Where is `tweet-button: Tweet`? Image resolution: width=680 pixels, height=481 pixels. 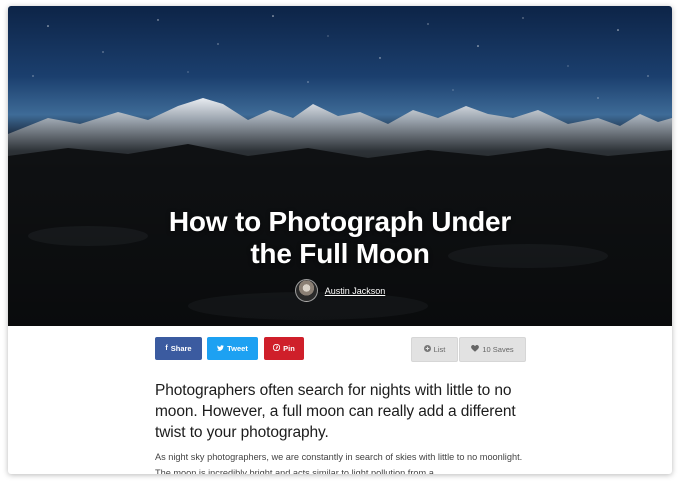
tweet-button: Tweet is located at coordinates (232, 348).